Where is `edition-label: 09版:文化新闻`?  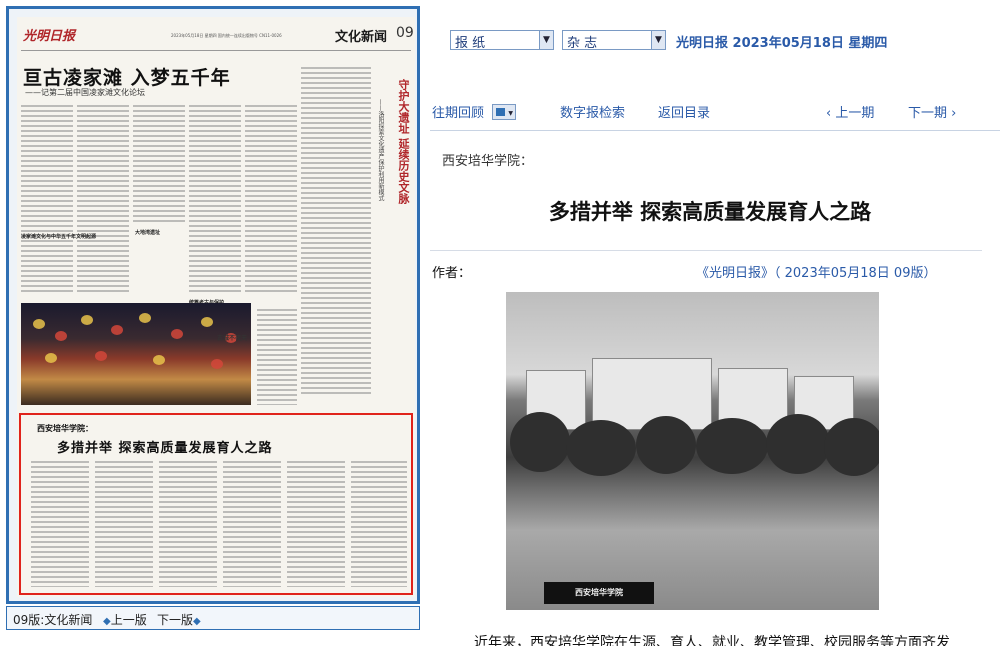
edition-label: 09版:文化新闻 is located at coordinates (53, 620).